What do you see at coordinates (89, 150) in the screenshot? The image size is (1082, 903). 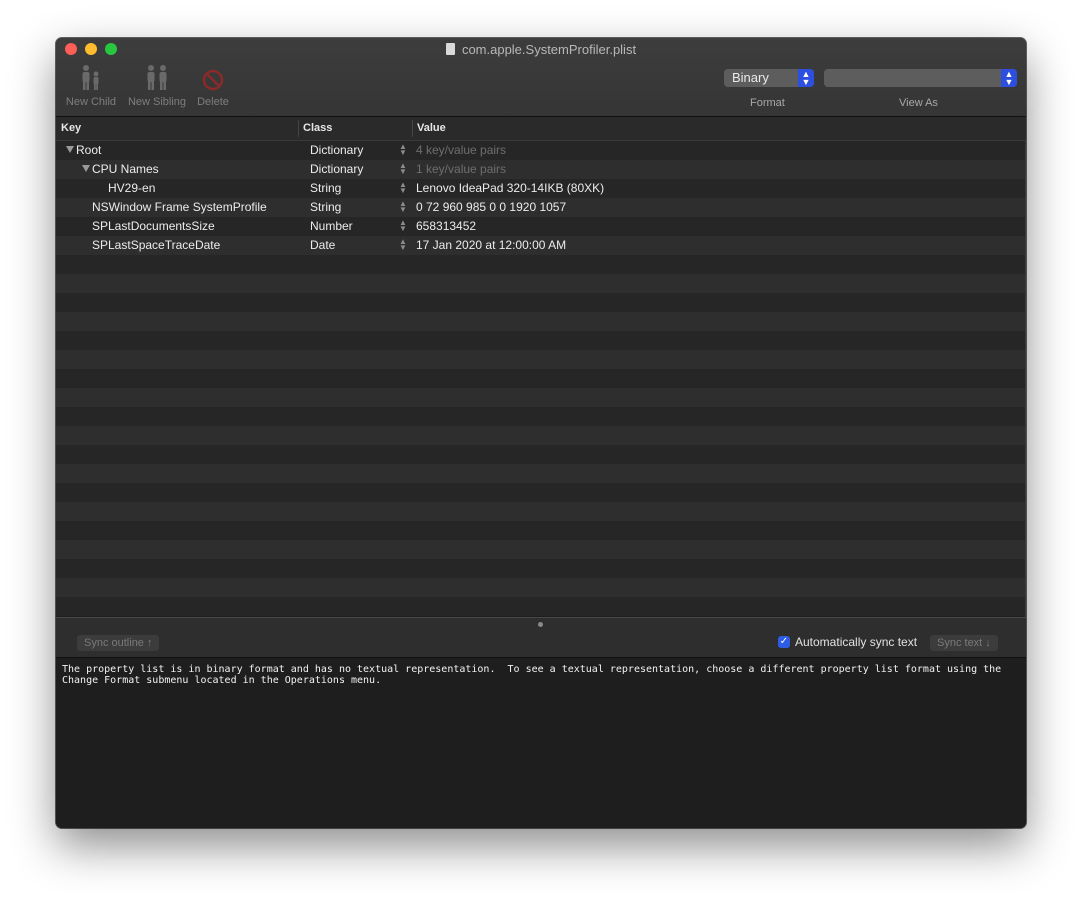 I see `row-key: Root` at bounding box center [89, 150].